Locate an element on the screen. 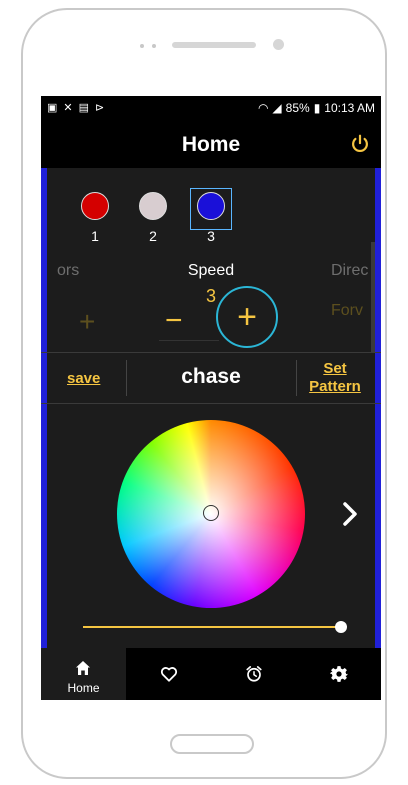 The height and width of the screenshot is (785, 408). heart-icon is located at coordinates (169, 674).